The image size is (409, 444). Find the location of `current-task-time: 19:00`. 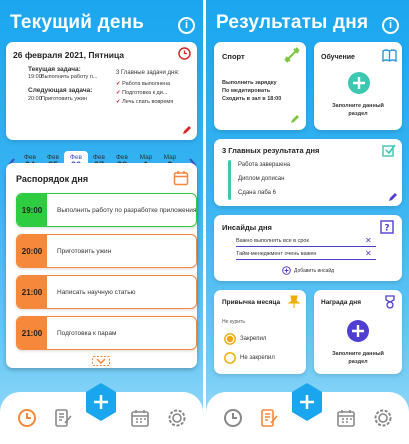

current-task-time: 19:00 is located at coordinates (35, 77).